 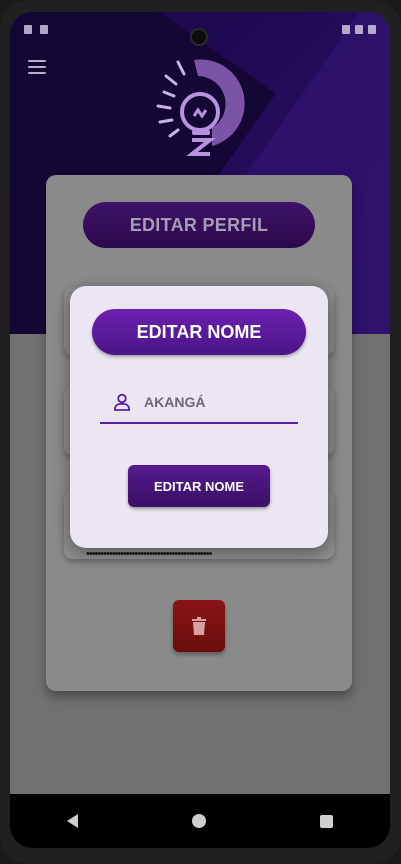 I want to click on home-icon, so click(x=199, y=821).